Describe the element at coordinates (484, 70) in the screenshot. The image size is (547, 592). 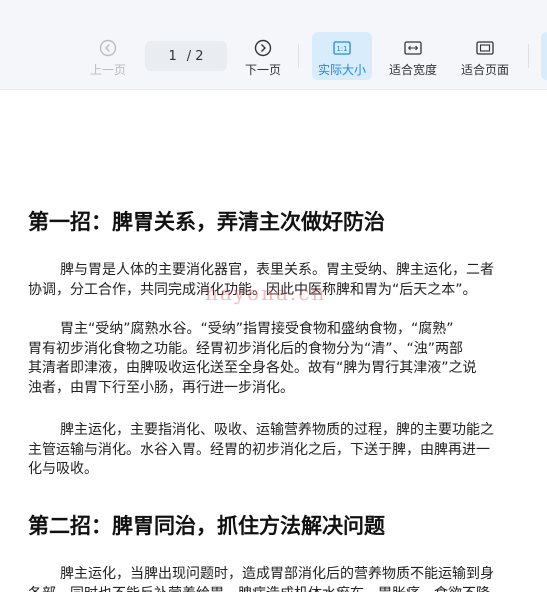
I see `fit-page-label: 适合页面` at that location.